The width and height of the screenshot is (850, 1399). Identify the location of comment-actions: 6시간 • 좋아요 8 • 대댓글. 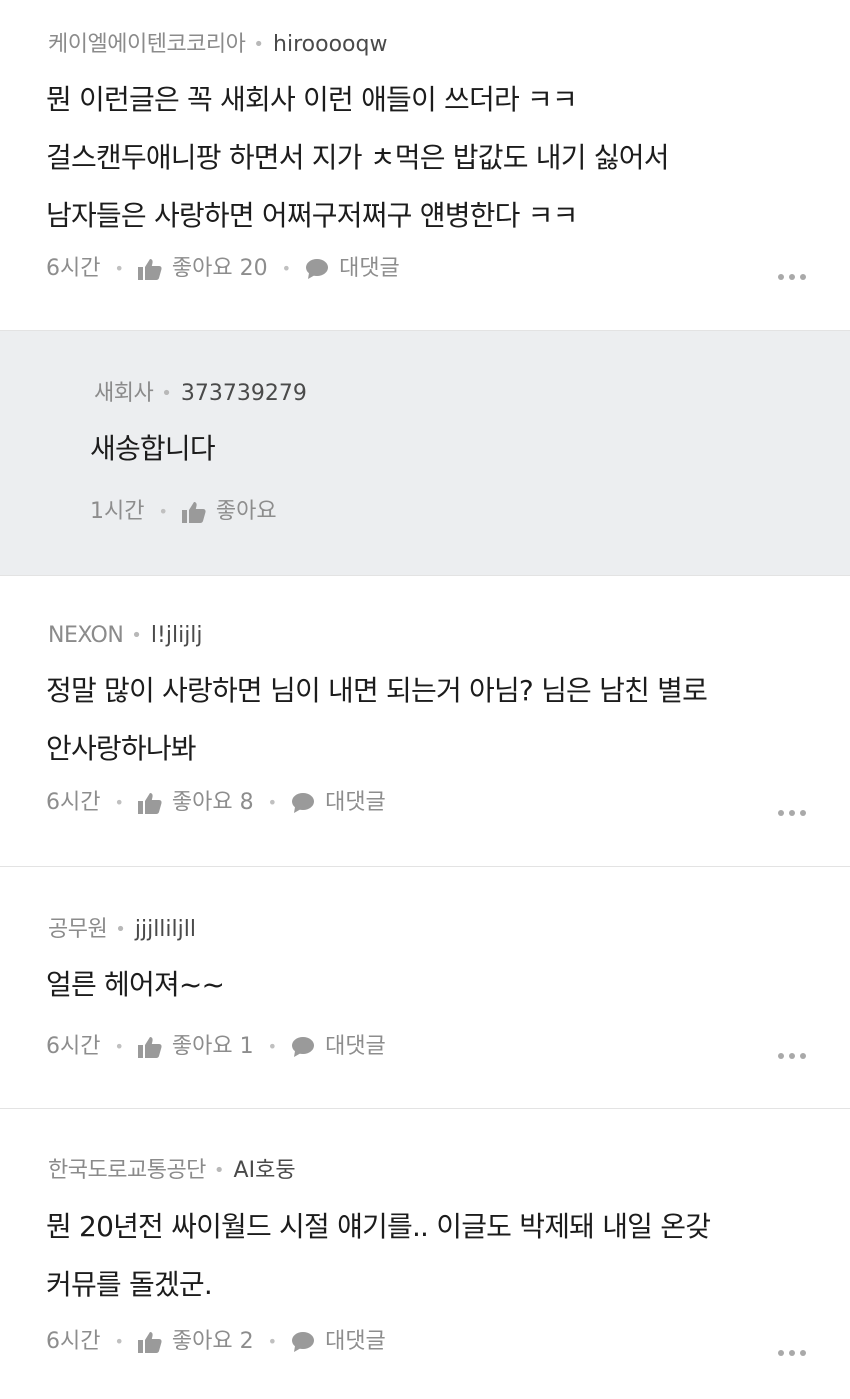
(216, 803).